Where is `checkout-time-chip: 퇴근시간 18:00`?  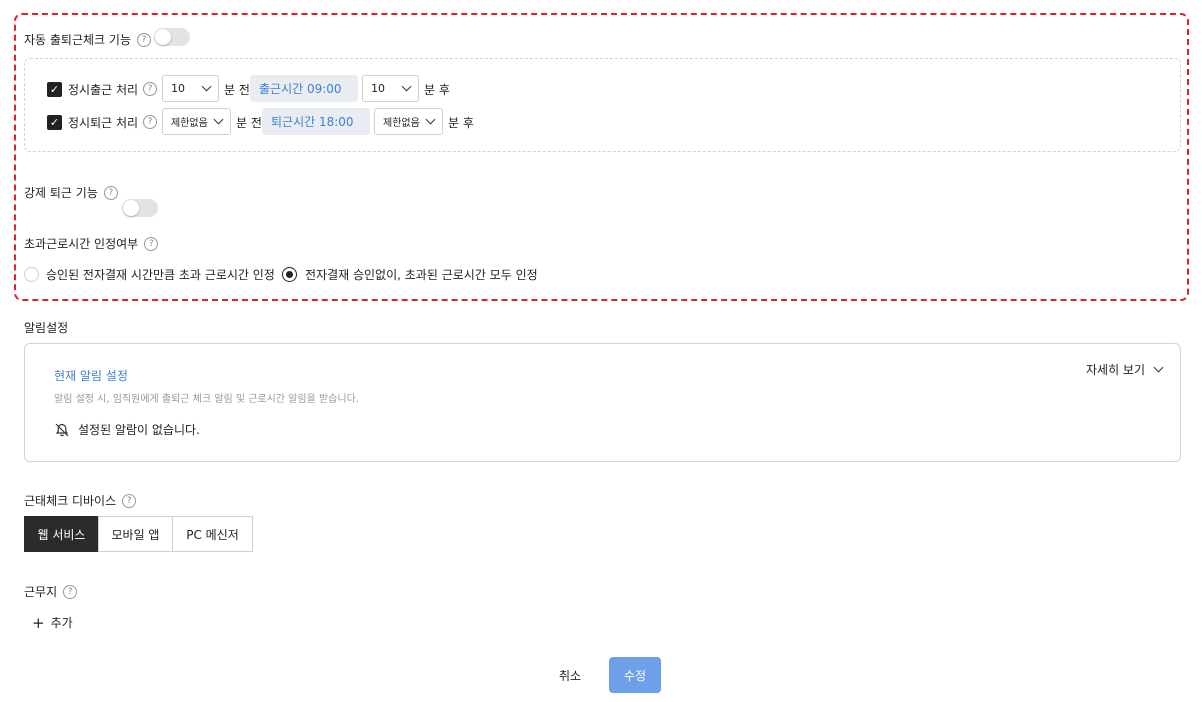
checkout-time-chip: 퇴근시간 18:00 is located at coordinates (316, 121).